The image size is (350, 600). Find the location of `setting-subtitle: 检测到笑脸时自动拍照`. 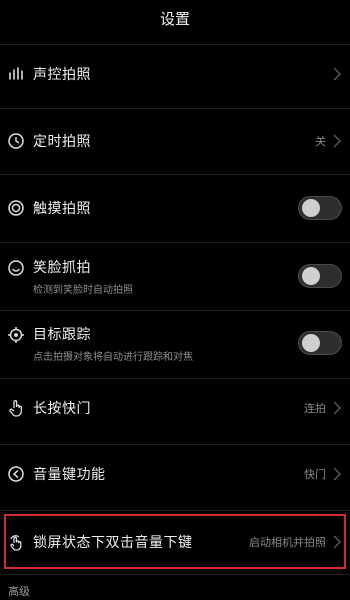

setting-subtitle: 检测到笑脸时自动拍照 is located at coordinates (83, 290).